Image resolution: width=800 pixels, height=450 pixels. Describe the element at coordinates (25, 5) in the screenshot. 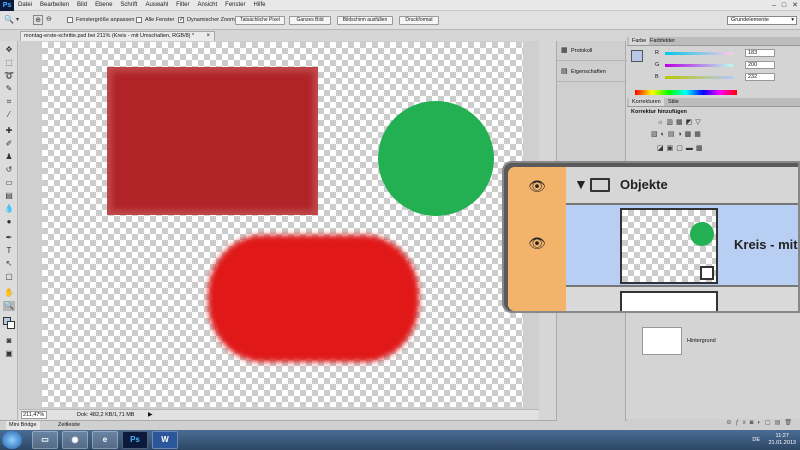

I see `menu-datei: Datei` at that location.